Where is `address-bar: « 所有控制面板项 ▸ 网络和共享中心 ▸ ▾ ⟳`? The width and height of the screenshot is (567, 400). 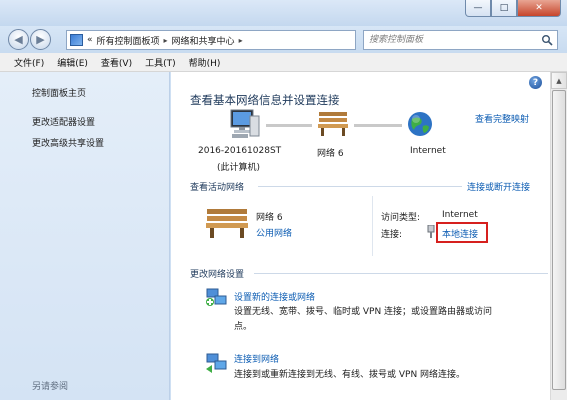
address-bar: « 所有控制面板项 ▸ 网络和共享中心 ▸ ▾ ⟳ is located at coordinates (242, 40).